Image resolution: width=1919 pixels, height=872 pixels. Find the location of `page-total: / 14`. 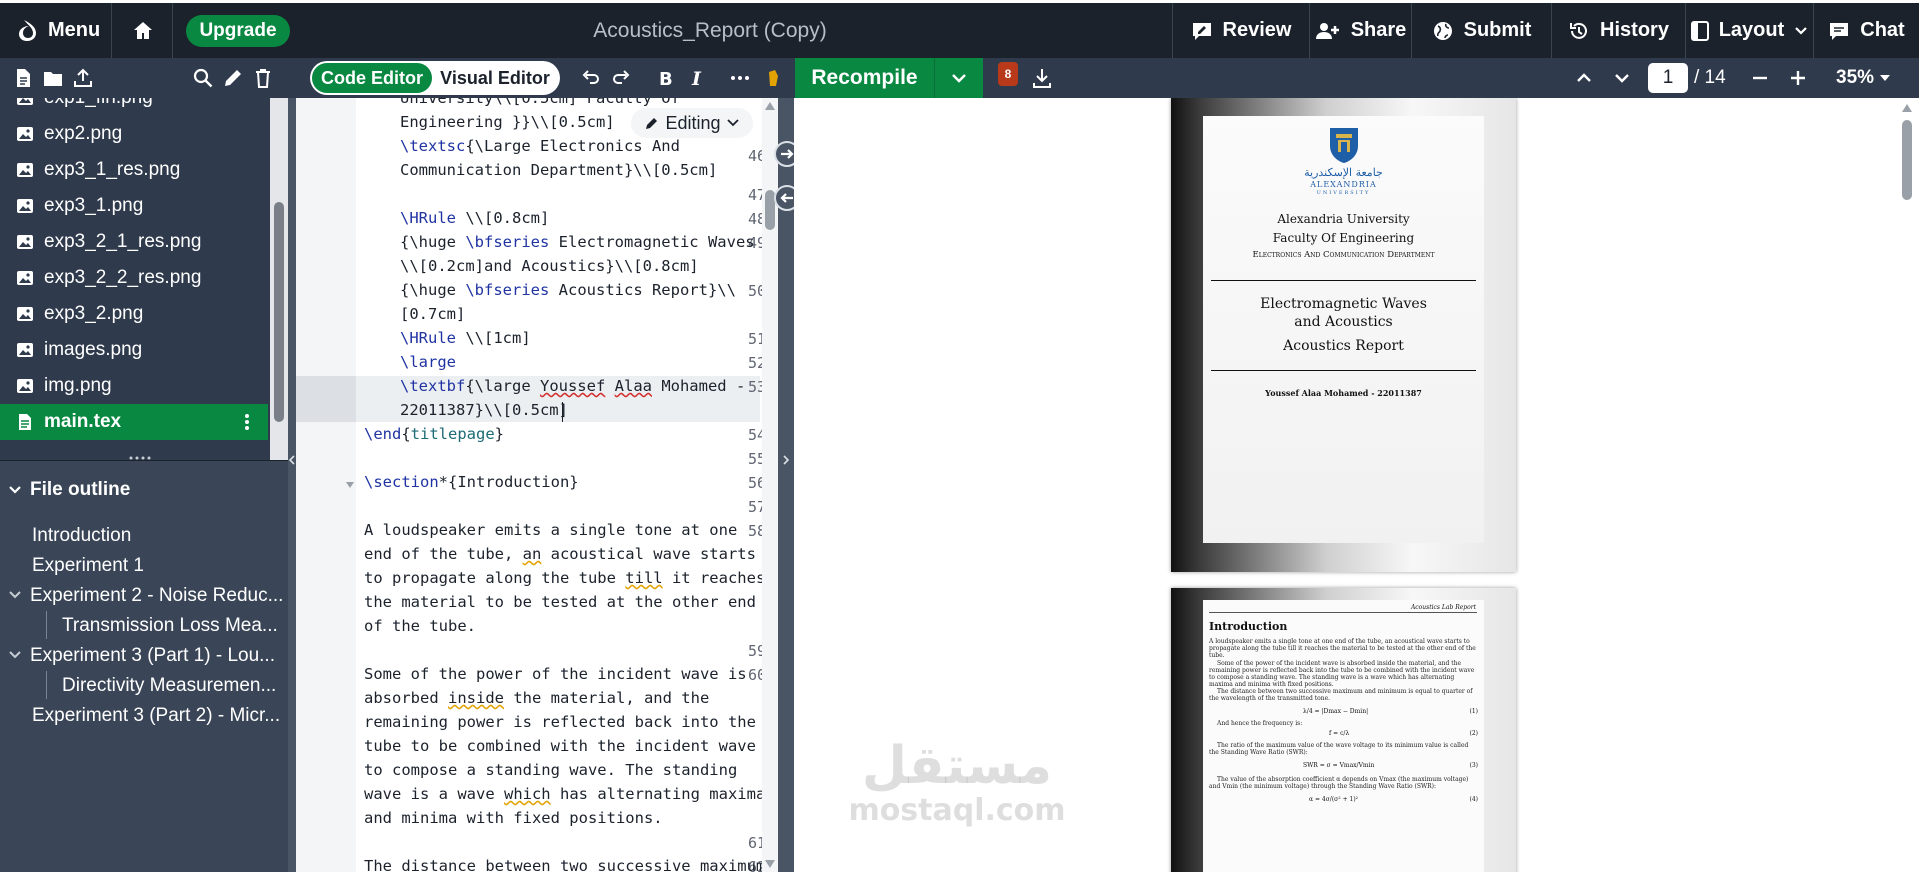

page-total: / 14 is located at coordinates (1710, 77).